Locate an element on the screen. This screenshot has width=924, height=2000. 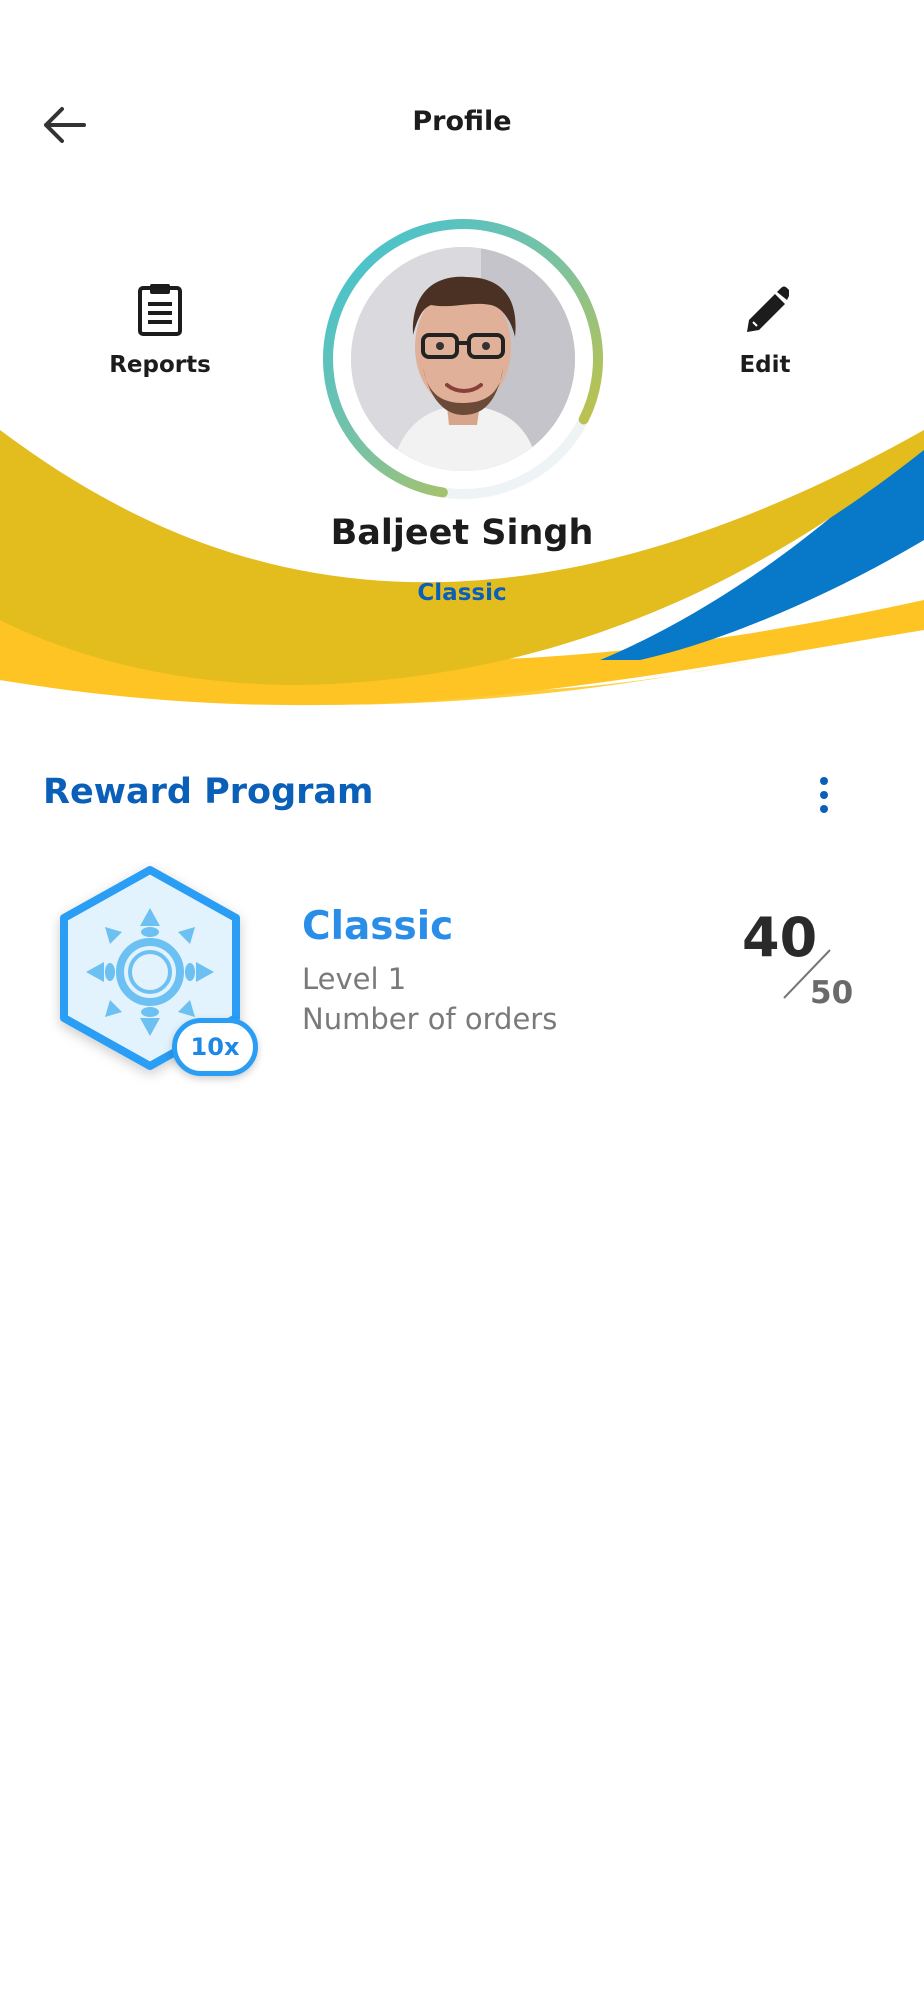
mandala-hexagon-icon is located at coordinates (150, 972).